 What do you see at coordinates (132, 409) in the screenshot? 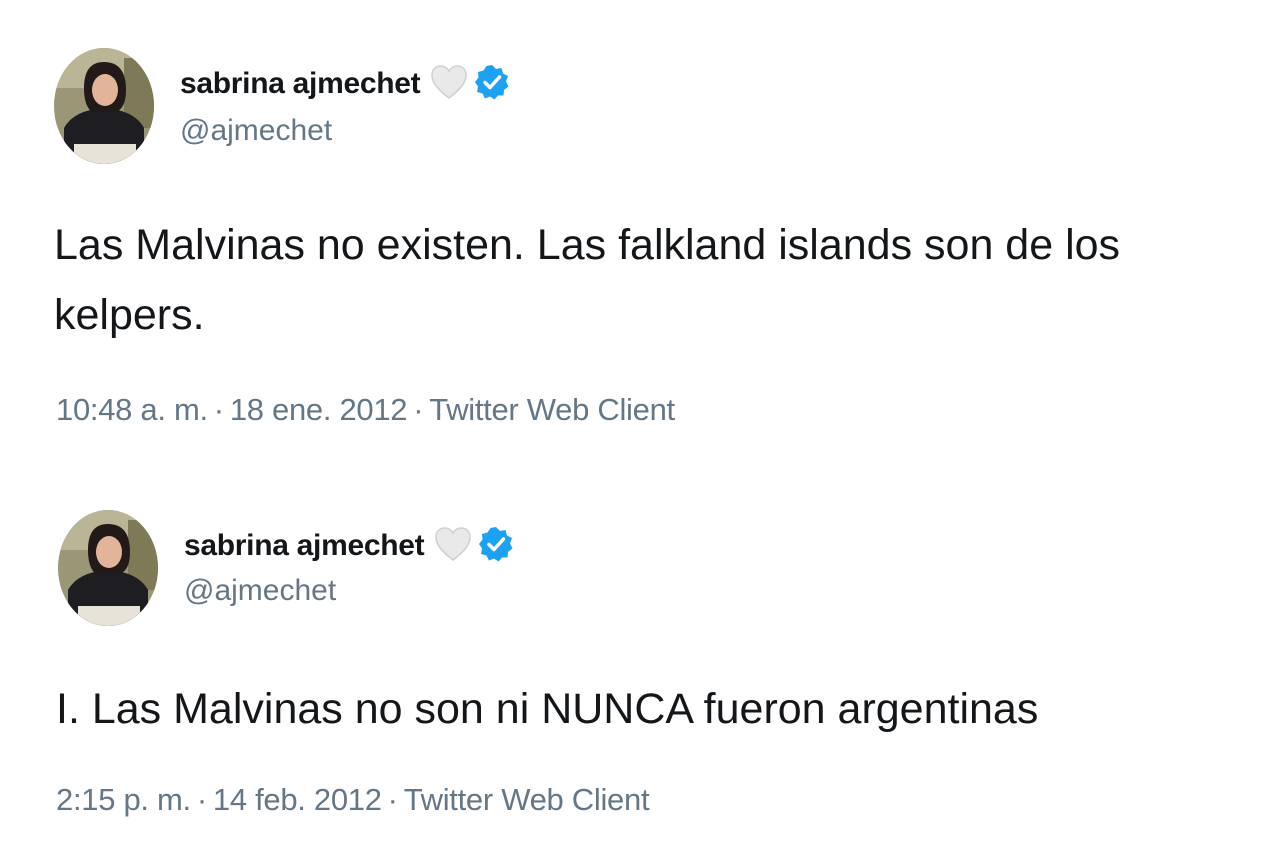
I see `tweet-time: 10:48 a. m.` at bounding box center [132, 409].